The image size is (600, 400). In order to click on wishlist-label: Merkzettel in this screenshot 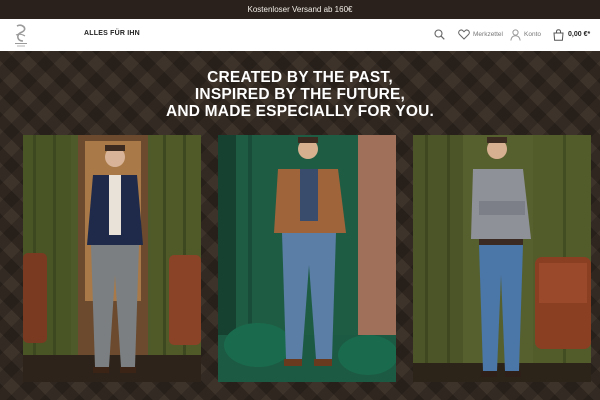, I will do `click(488, 34)`.